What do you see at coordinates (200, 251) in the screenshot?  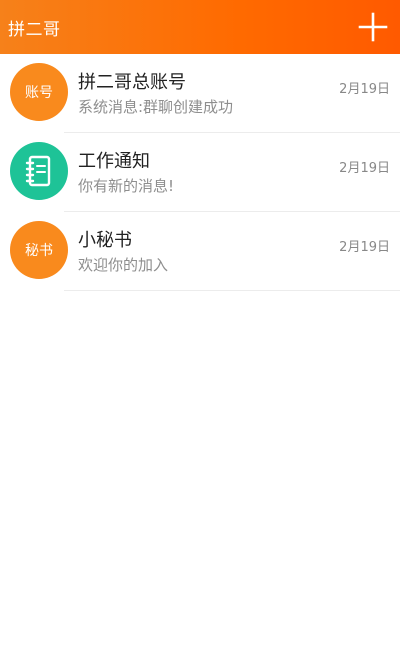 I see `conversation-item-secretary: 秘书 小秘书 欢迎你的加入 2月19日` at bounding box center [200, 251].